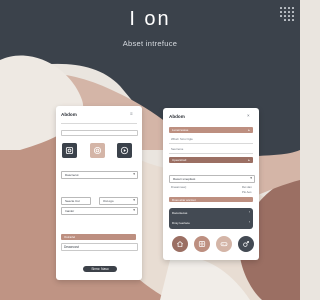 This screenshot has height=300, width=320. What do you see at coordinates (124, 150) in the screenshot?
I see `play-icon` at bounding box center [124, 150].